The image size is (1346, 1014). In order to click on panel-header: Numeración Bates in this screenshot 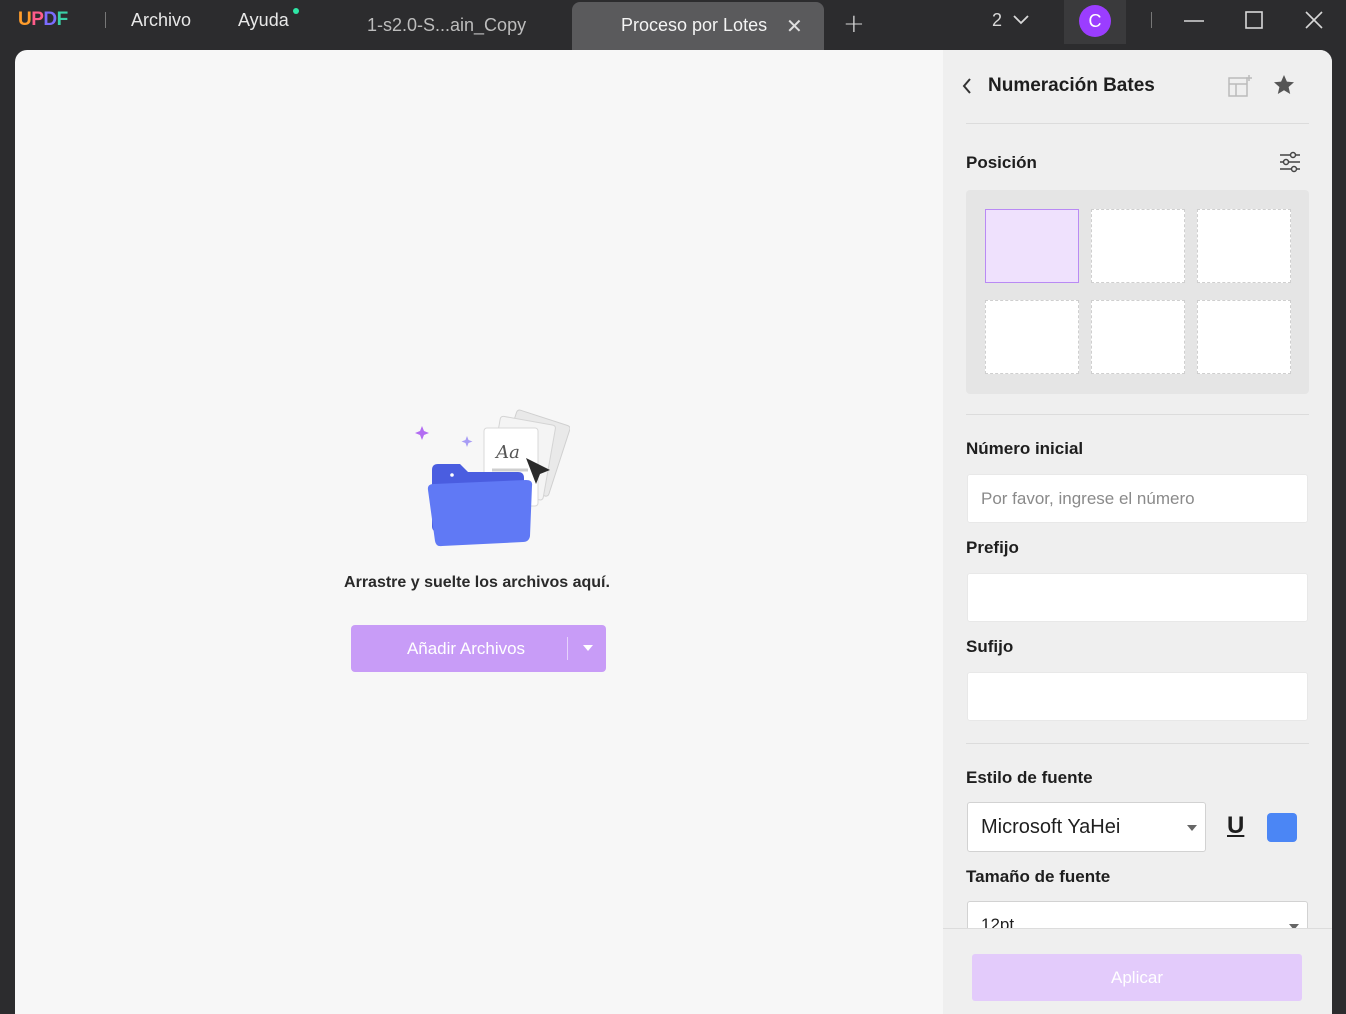, I will do `click(1137, 87)`.